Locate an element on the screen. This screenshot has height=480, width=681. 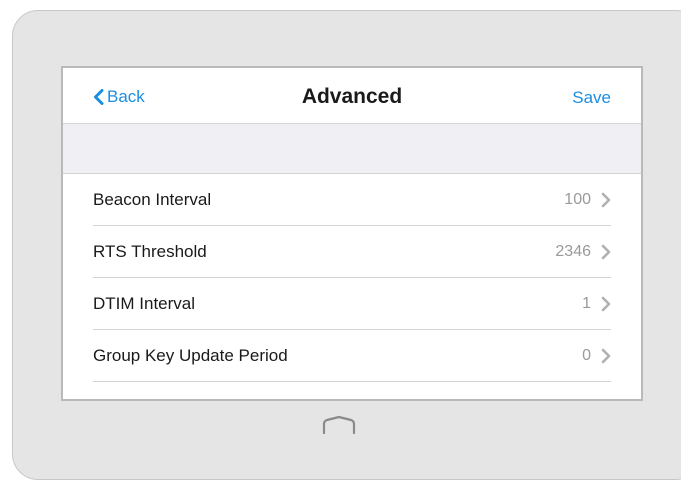
section-header is located at coordinates (352, 149).